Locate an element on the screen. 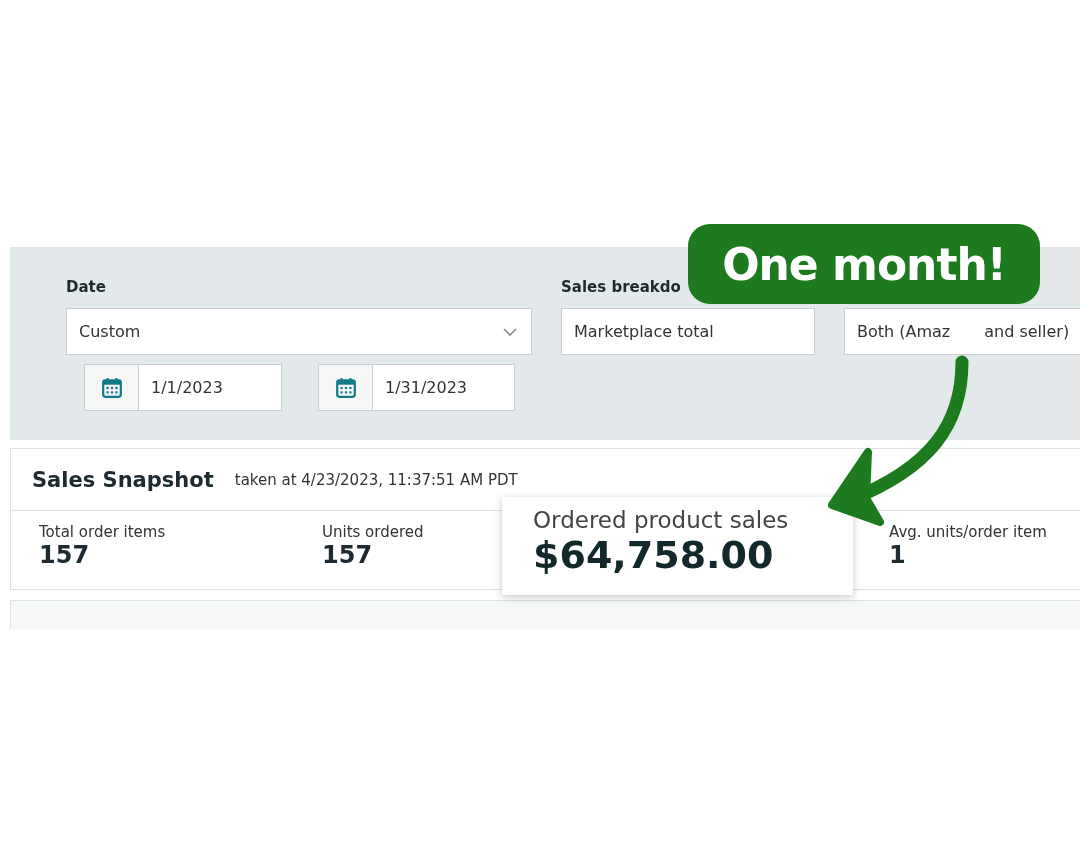 The width and height of the screenshot is (1080, 850). metric-label: Avg. units/order item is located at coordinates (968, 532).